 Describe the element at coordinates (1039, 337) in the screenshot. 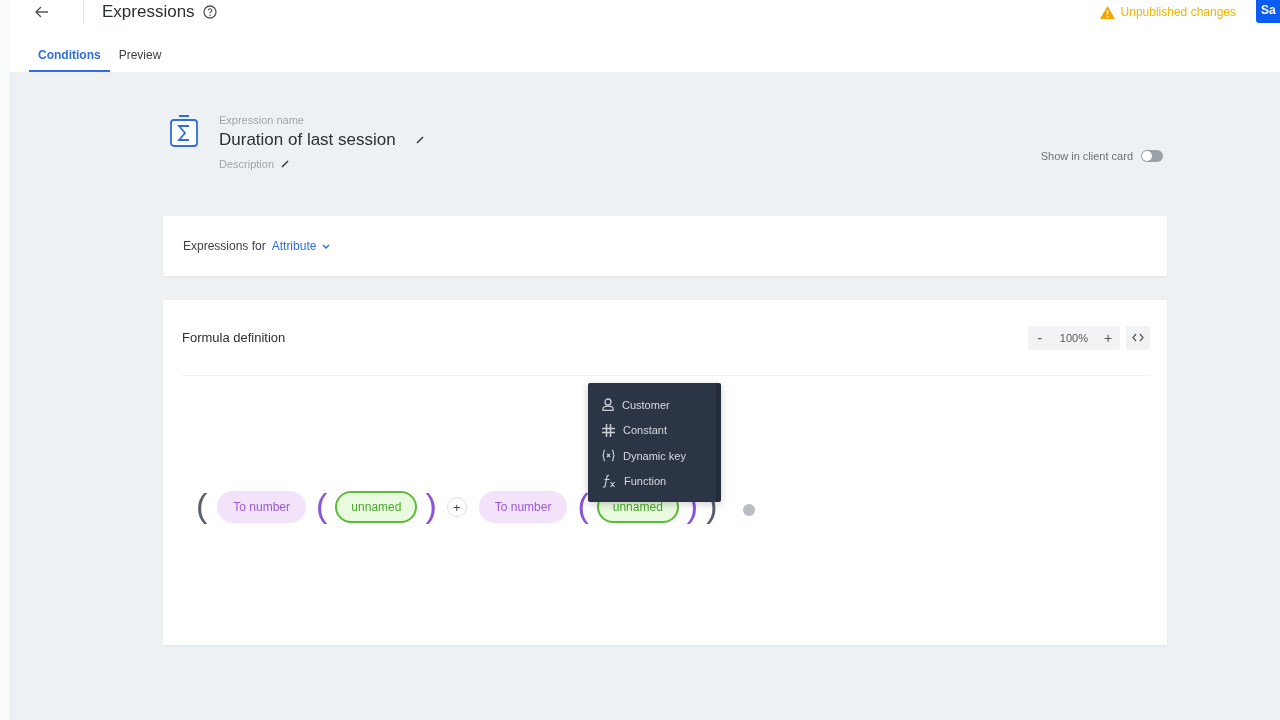

I see `zoom-out-button: -` at that location.